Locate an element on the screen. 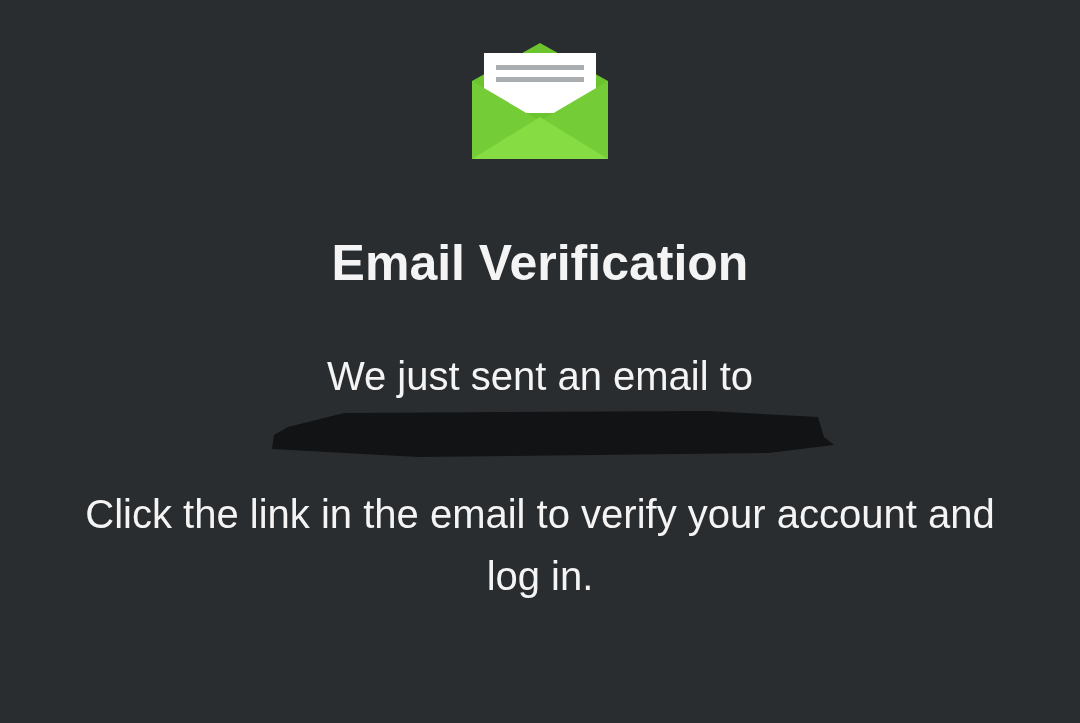  envelope-icon is located at coordinates (540, 101).